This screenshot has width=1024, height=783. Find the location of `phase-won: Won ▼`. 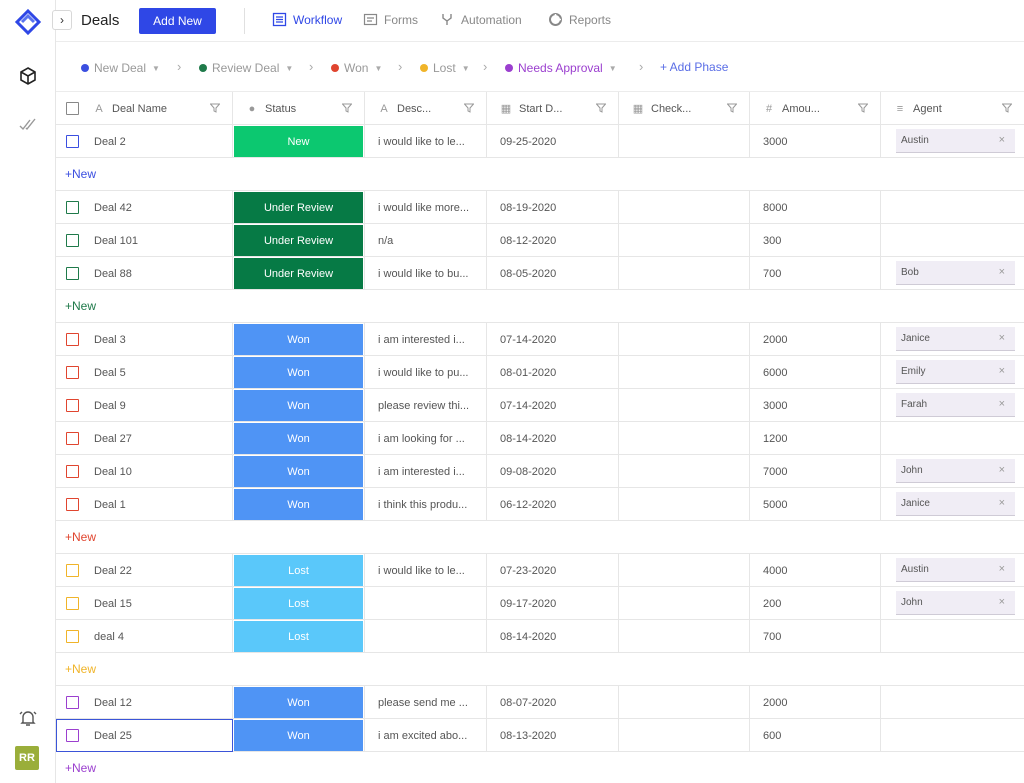

phase-won: Won ▼ is located at coordinates (356, 68).